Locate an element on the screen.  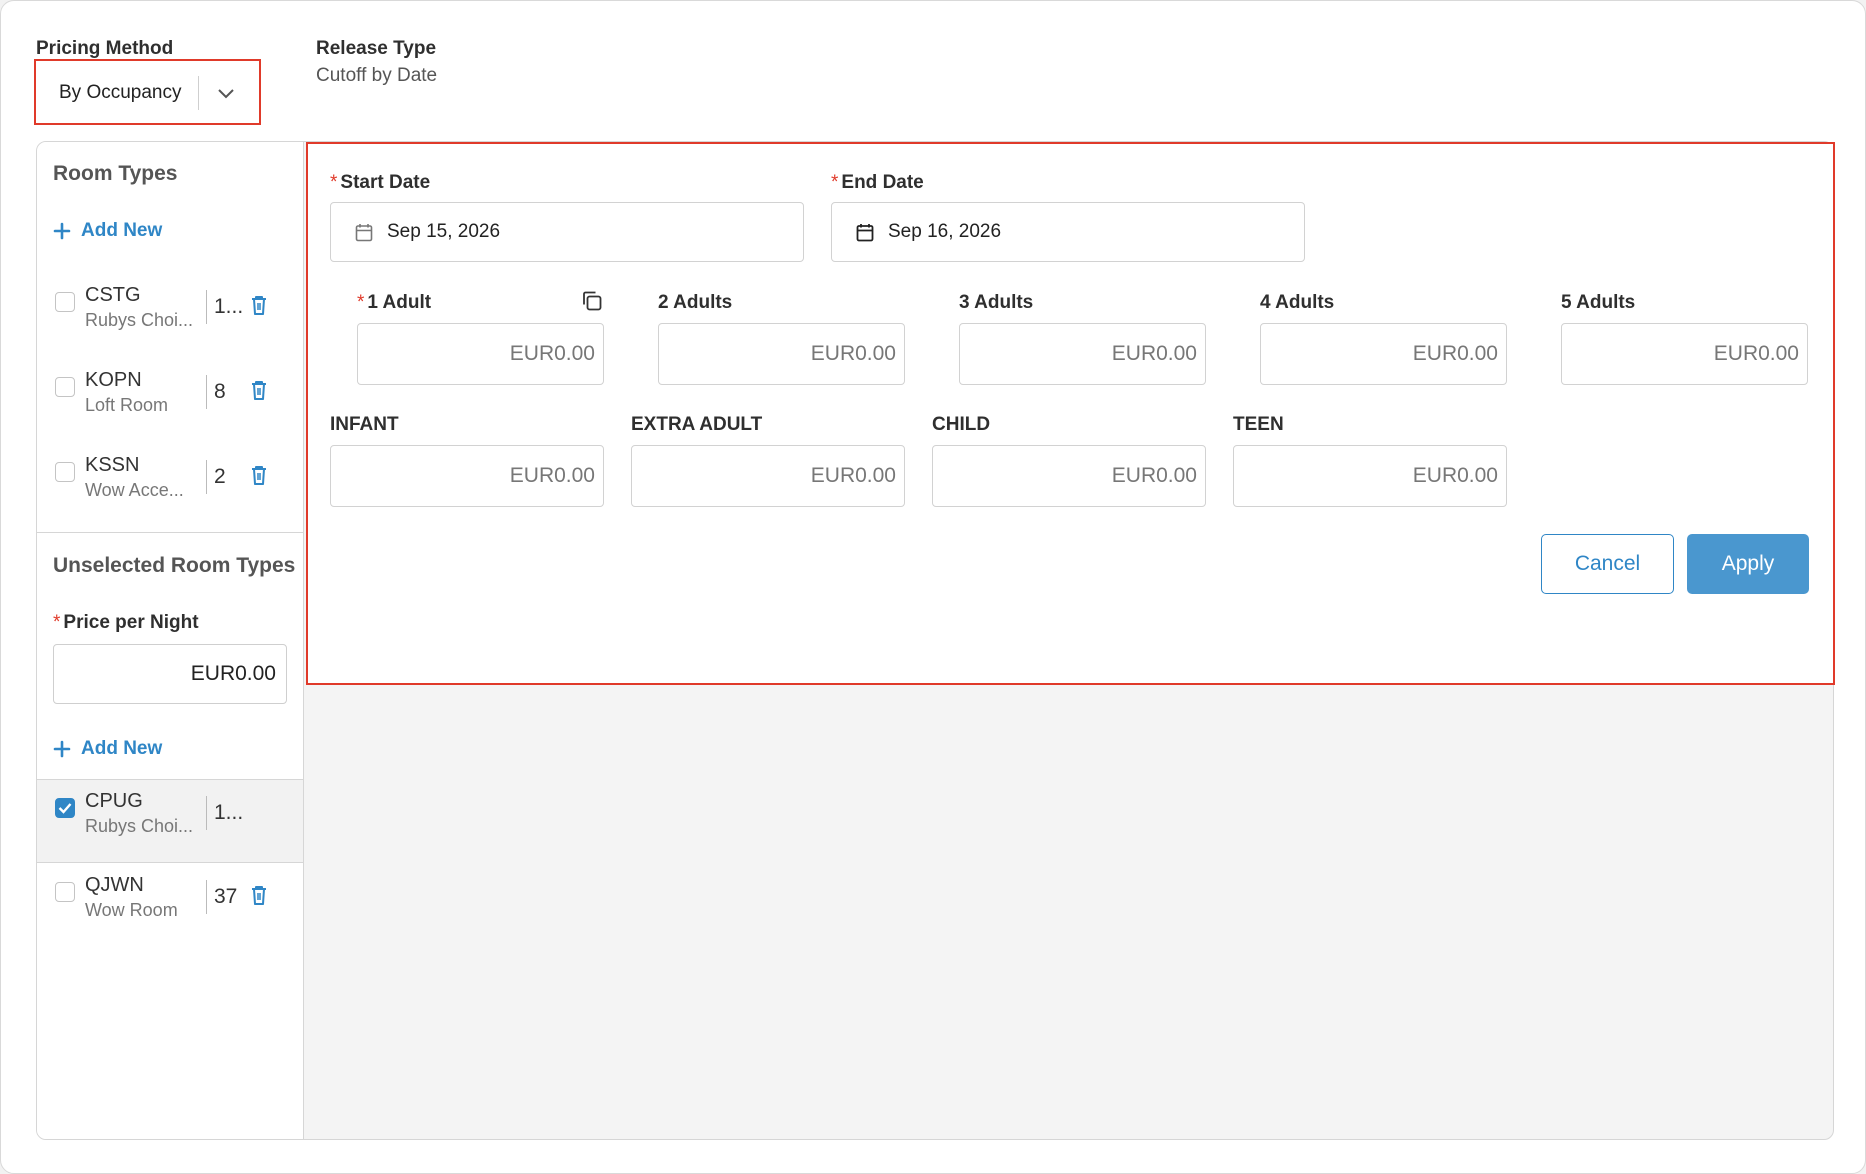
pricing-method-value: By Occupancy is located at coordinates (120, 92).